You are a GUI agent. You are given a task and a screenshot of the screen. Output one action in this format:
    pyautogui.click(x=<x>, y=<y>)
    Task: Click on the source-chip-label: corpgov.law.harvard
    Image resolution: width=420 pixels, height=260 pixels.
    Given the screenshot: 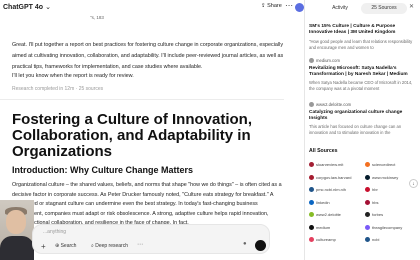 What is the action you would take?
    pyautogui.click(x=334, y=177)
    